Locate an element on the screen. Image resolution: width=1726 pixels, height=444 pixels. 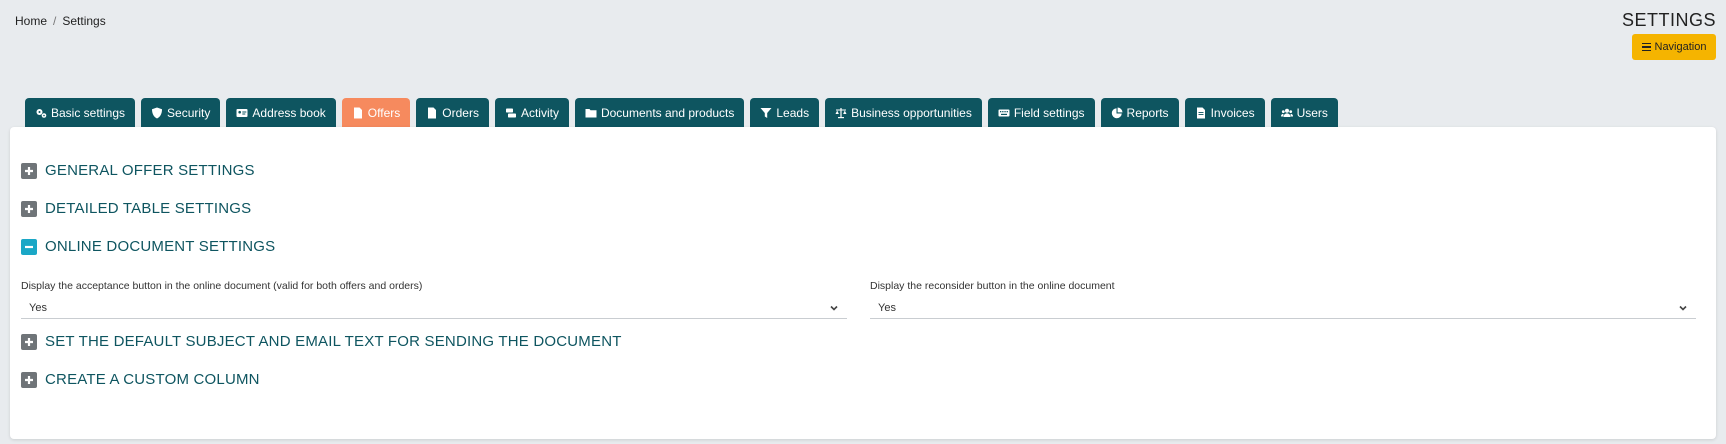
tab-orders: Orders is located at coordinates (452, 112).